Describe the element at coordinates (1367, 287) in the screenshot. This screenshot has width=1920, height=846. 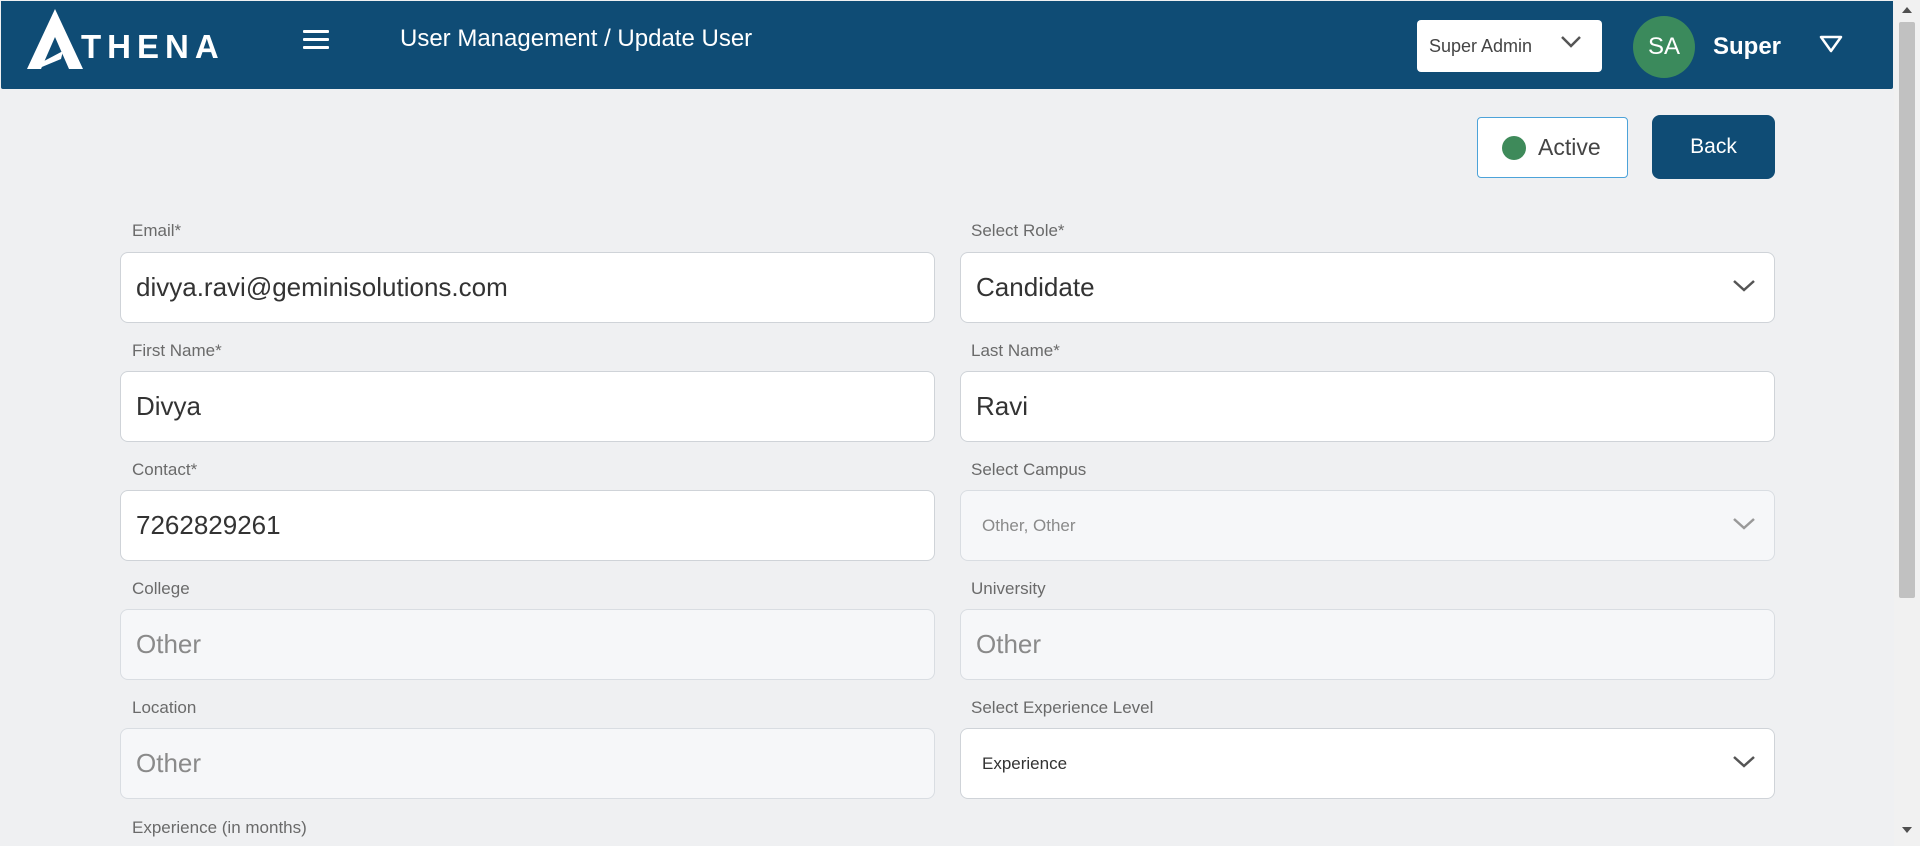
I see `role-select: Candidate` at that location.